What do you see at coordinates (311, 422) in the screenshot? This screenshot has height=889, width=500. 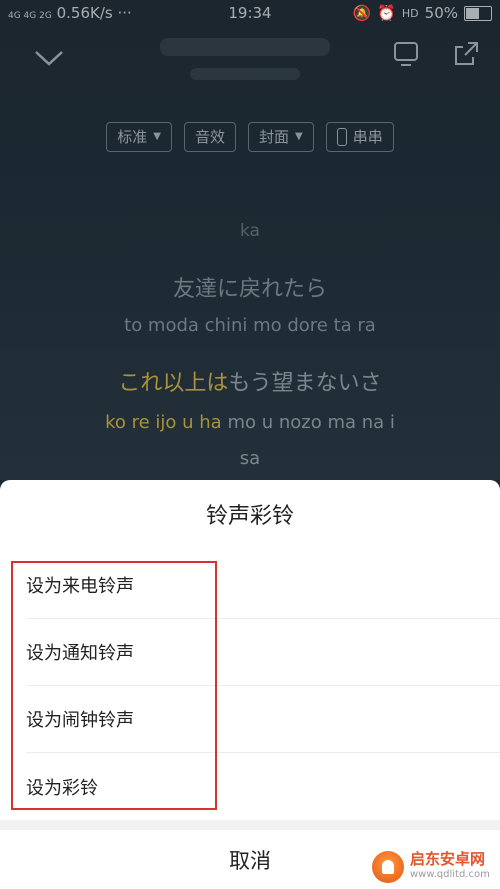 I see `romaji-unsung-part: mo u nozo ma na i` at bounding box center [311, 422].